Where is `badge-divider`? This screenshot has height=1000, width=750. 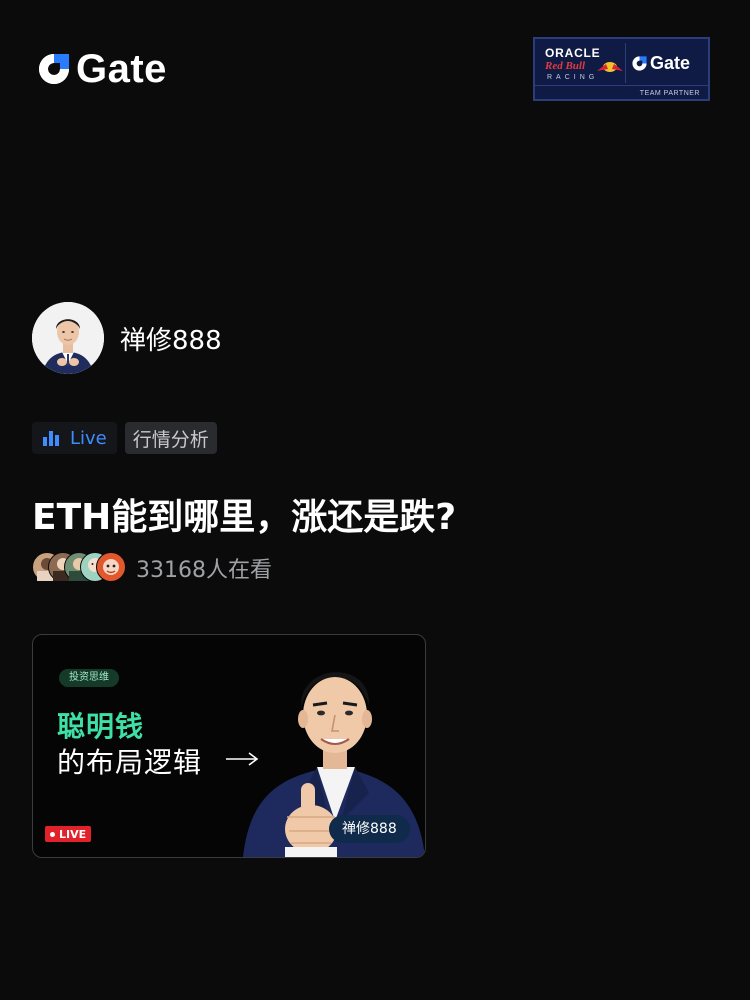
badge-divider is located at coordinates (625, 63).